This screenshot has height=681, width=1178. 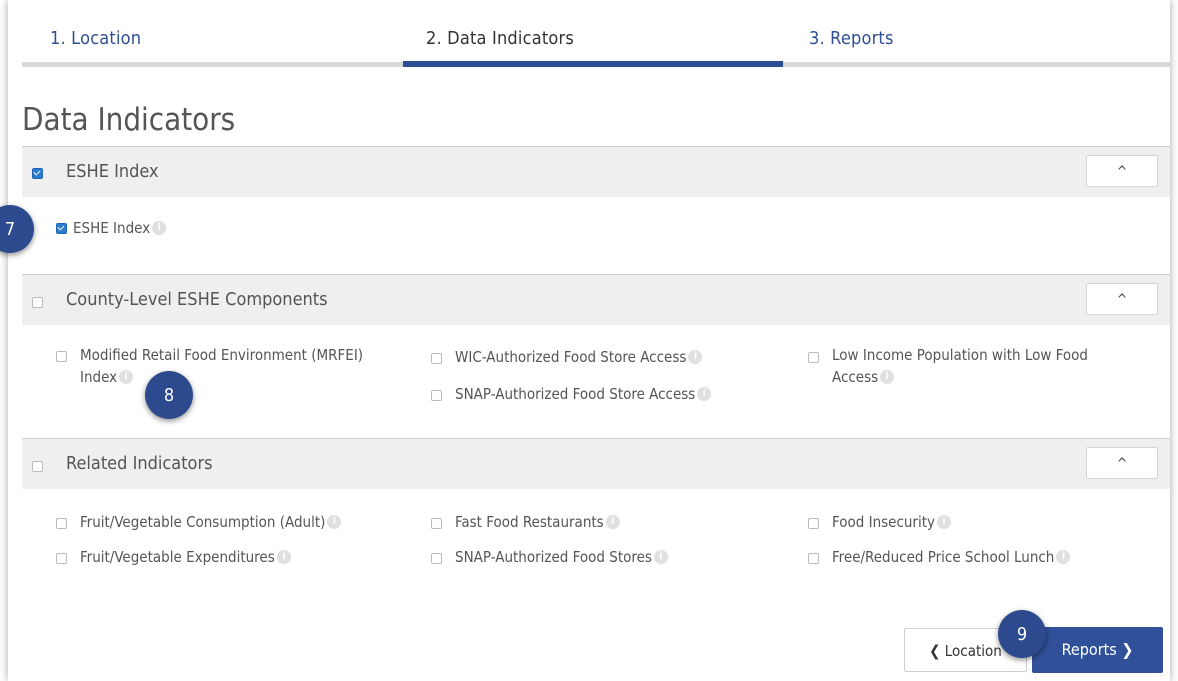 What do you see at coordinates (976, 64) in the screenshot?
I see `tab-underline-reports` at bounding box center [976, 64].